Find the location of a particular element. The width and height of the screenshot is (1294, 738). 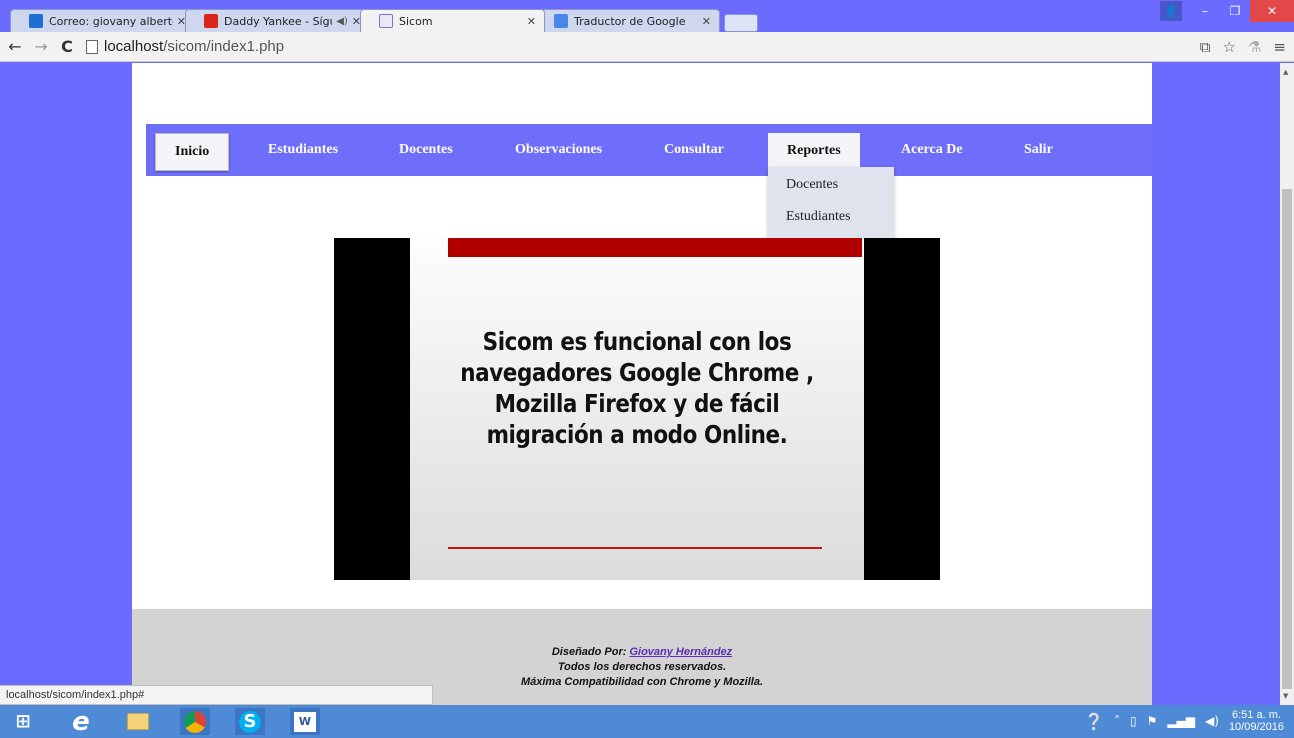

menu-item-reportes: Reportes is located at coordinates (814, 151).